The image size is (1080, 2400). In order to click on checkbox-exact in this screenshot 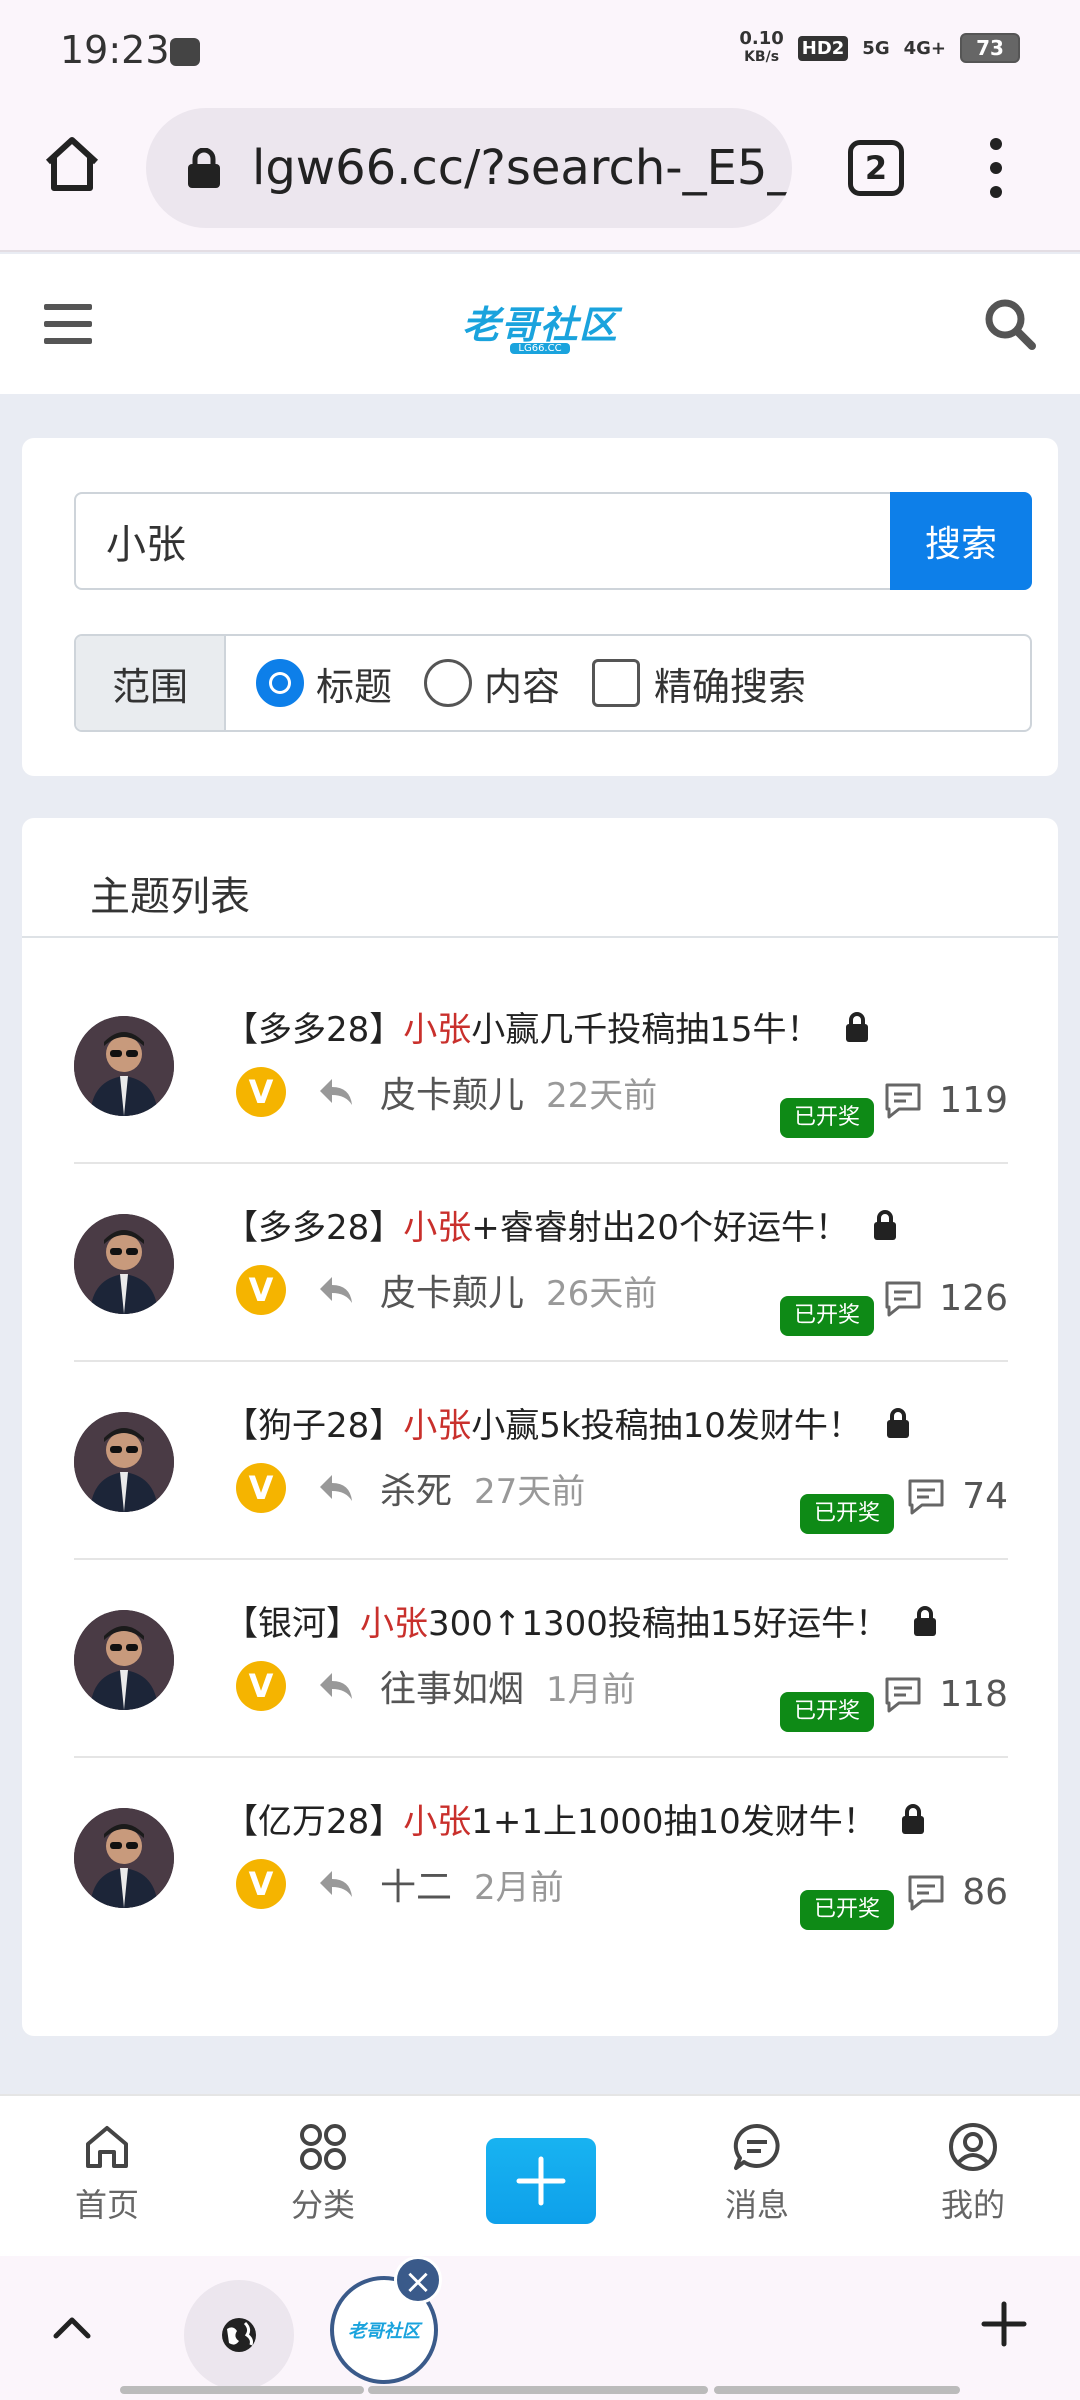, I will do `click(616, 683)`.